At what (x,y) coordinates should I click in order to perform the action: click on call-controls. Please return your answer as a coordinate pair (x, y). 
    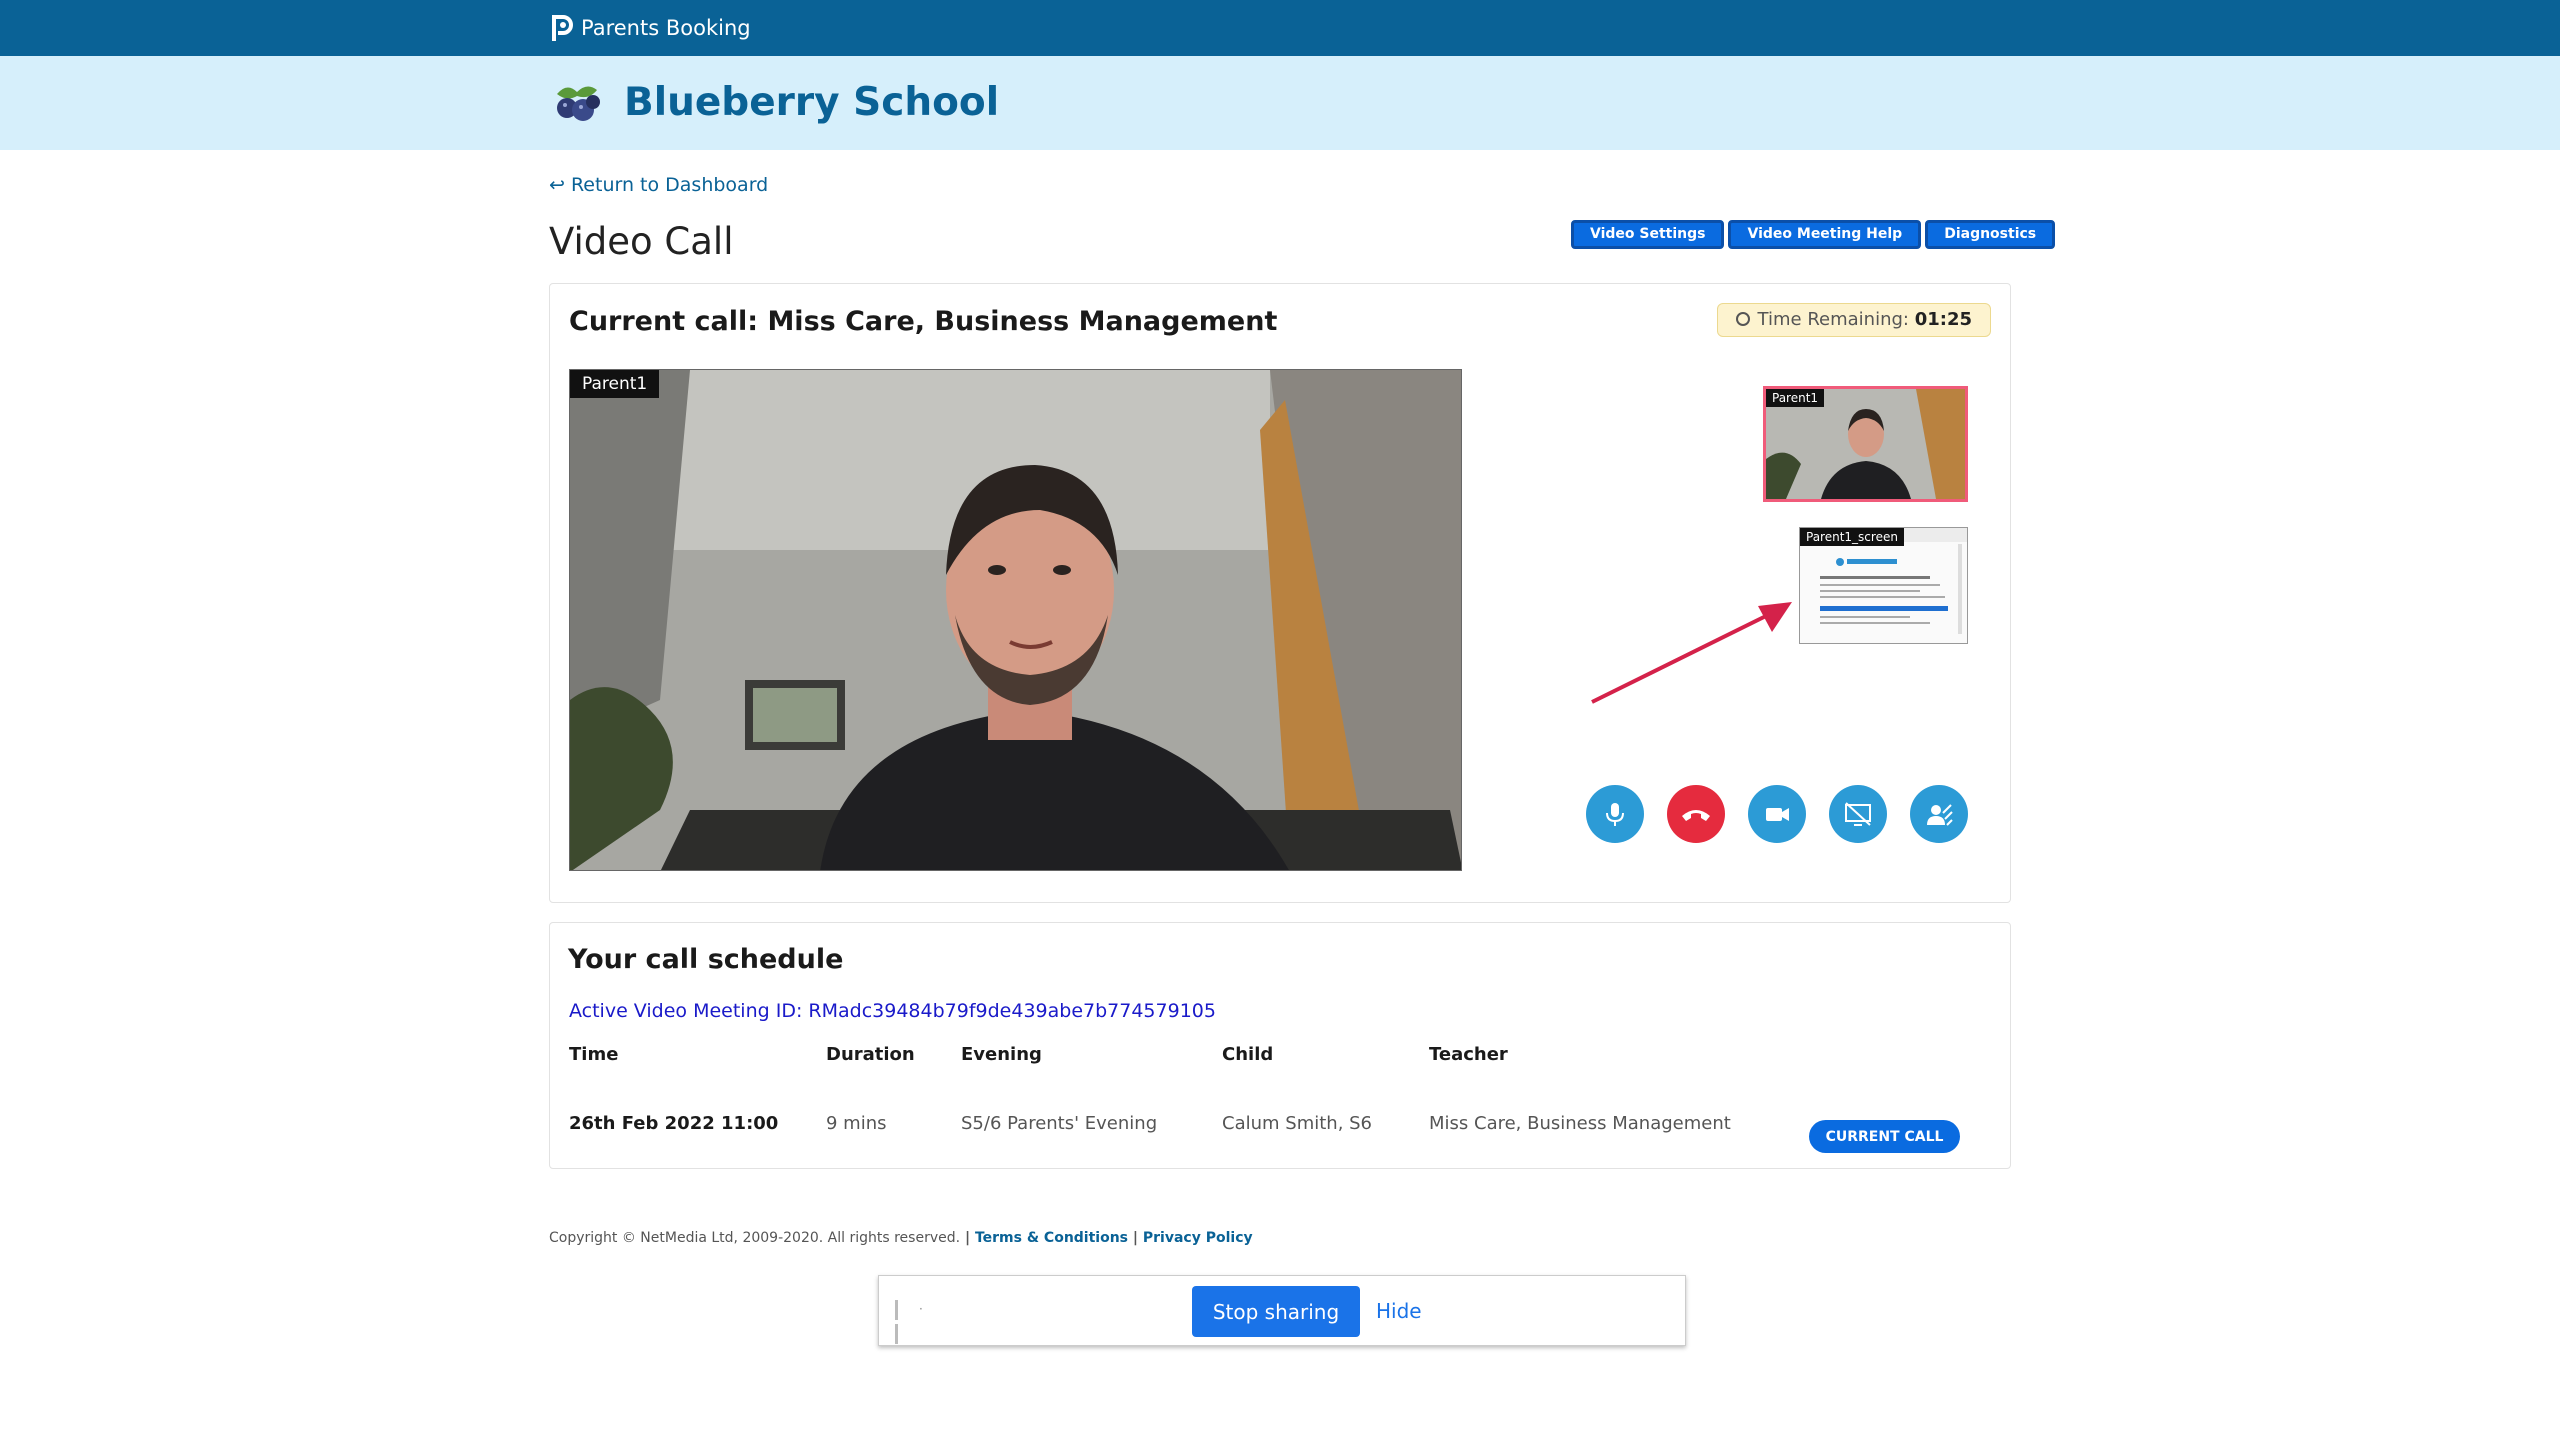
    Looking at the image, I should click on (1777, 814).